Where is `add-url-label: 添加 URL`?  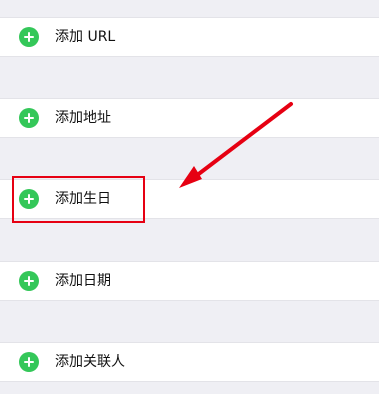
add-url-label: 添加 URL is located at coordinates (85, 37).